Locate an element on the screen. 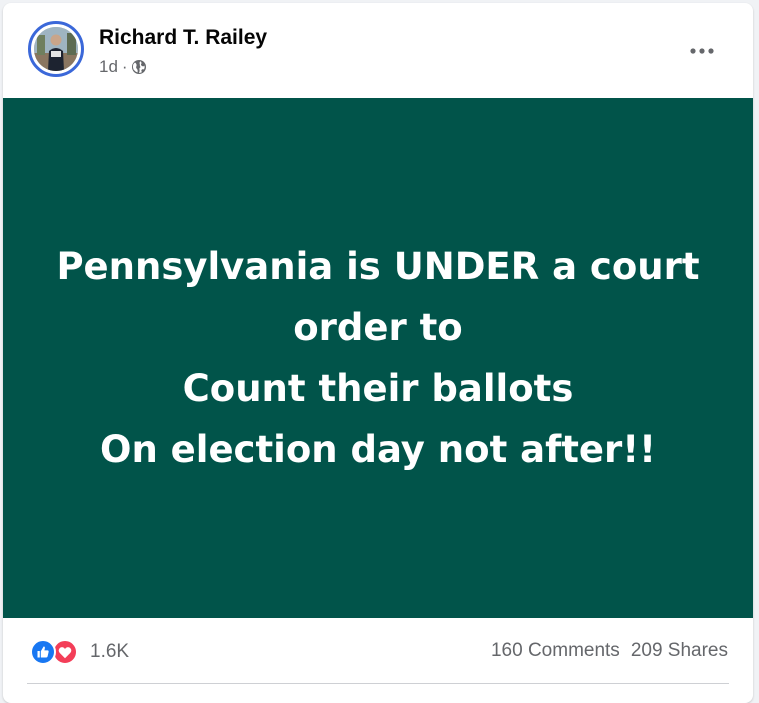 Image resolution: width=759 pixels, height=703 pixels. post-text-line: Pennsylvania is UNDER a court is located at coordinates (378, 266).